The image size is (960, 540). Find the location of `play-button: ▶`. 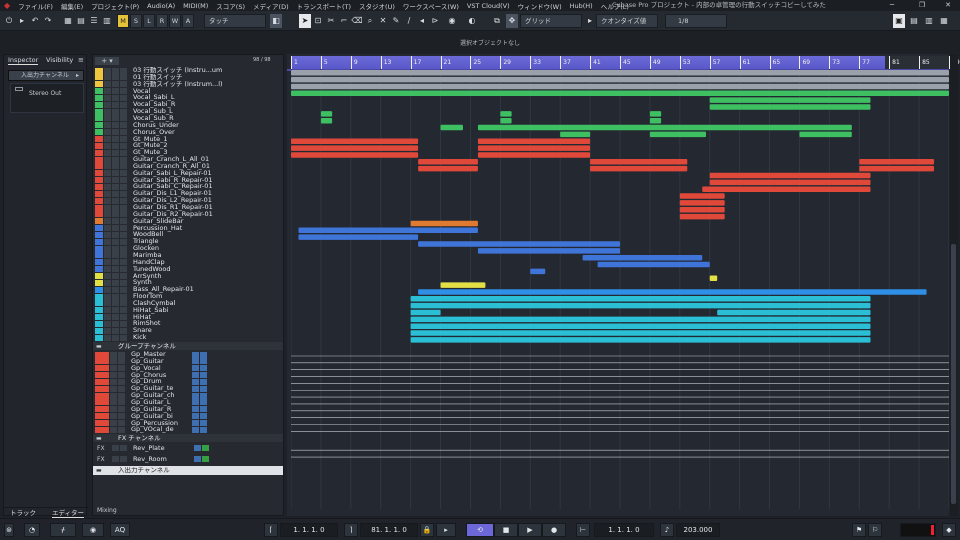

play-button: ▶ is located at coordinates (530, 530).